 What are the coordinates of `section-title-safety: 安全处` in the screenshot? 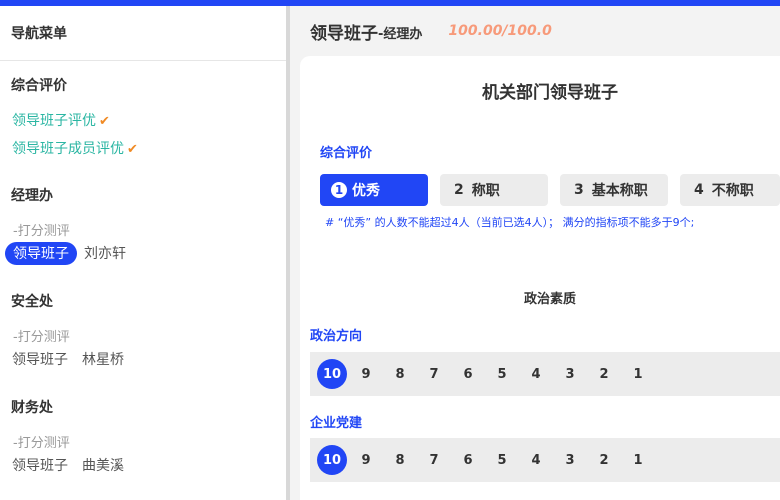 It's located at (32, 302).